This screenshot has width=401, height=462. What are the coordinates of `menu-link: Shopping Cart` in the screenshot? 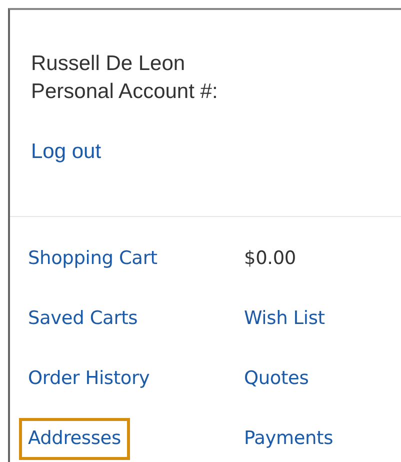 It's located at (92, 259).